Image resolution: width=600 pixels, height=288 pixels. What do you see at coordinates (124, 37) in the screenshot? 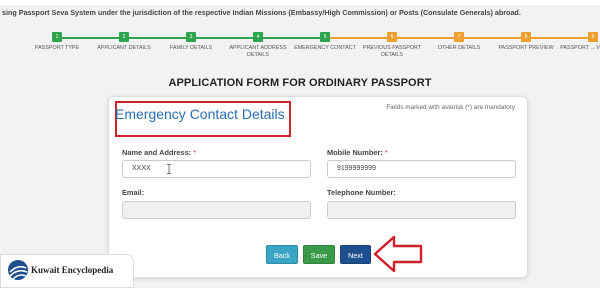
I see `step-number-badge: 2` at bounding box center [124, 37].